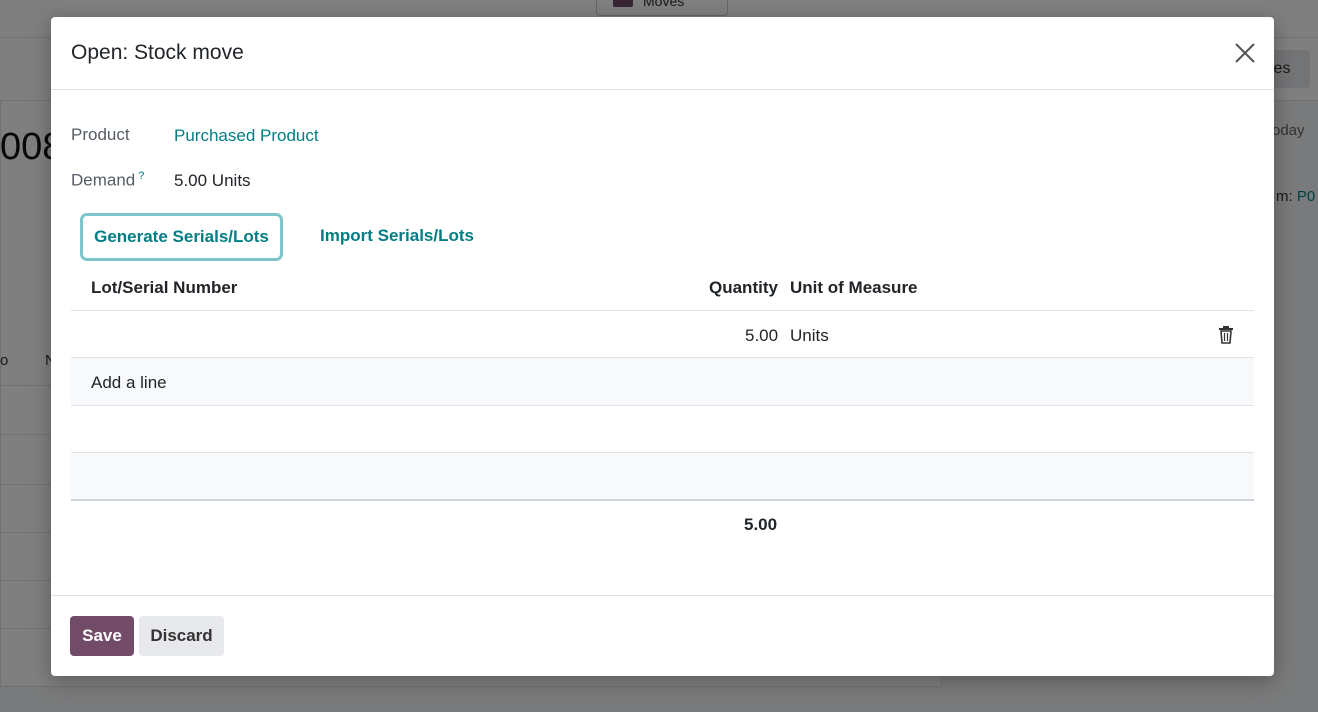  What do you see at coordinates (662, 635) in the screenshot?
I see `dialog-footer` at bounding box center [662, 635].